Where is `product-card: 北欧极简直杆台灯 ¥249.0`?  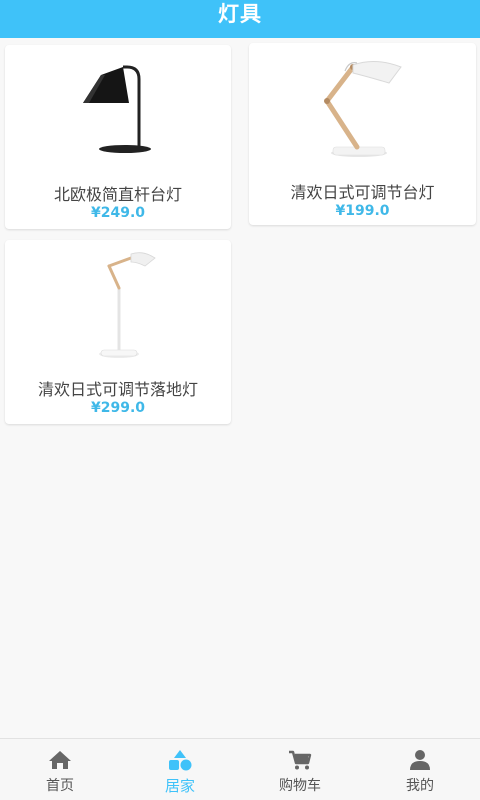 product-card: 北欧极简直杆台灯 ¥249.0 is located at coordinates (118, 137).